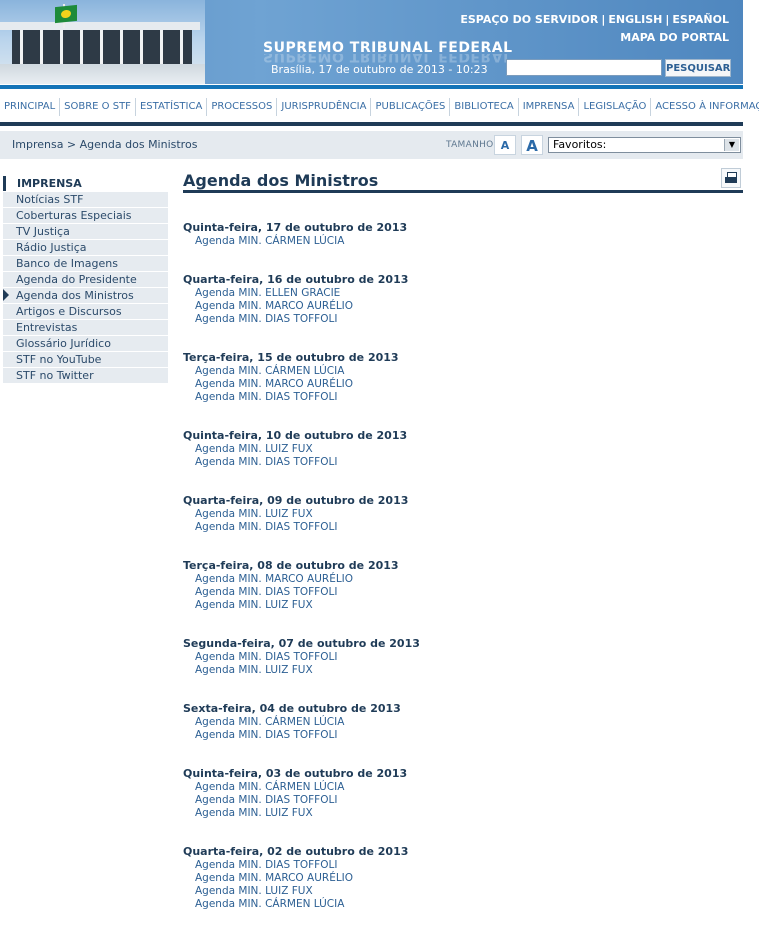  I want to click on nav-top-divider, so click(371, 87).